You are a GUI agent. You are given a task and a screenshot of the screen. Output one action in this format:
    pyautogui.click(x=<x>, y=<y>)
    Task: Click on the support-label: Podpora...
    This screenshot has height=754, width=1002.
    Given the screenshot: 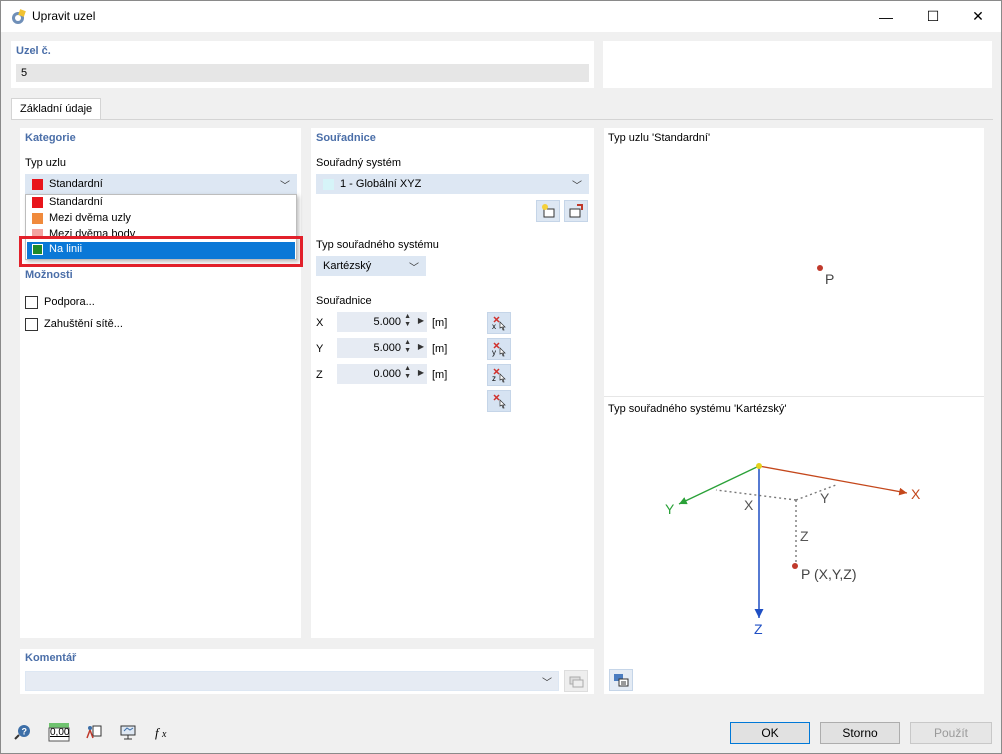 What is the action you would take?
    pyautogui.click(x=69, y=302)
    